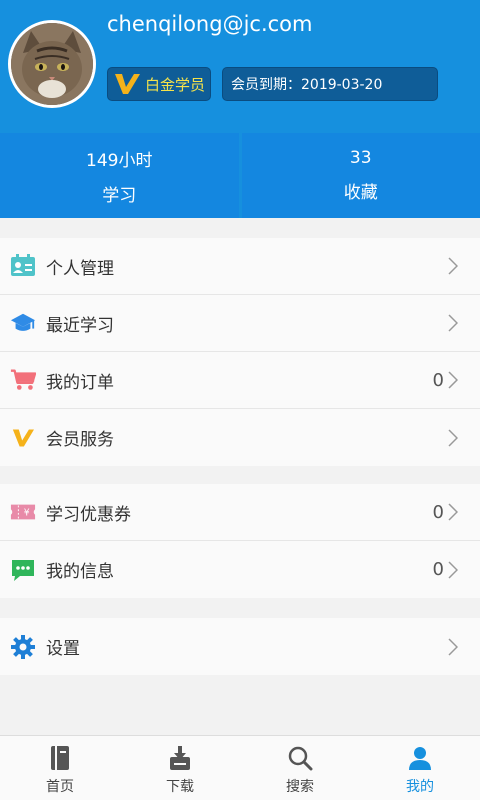 Image resolution: width=480 pixels, height=800 pixels. What do you see at coordinates (80, 382) in the screenshot?
I see `menu-item-label: 我的订单` at bounding box center [80, 382].